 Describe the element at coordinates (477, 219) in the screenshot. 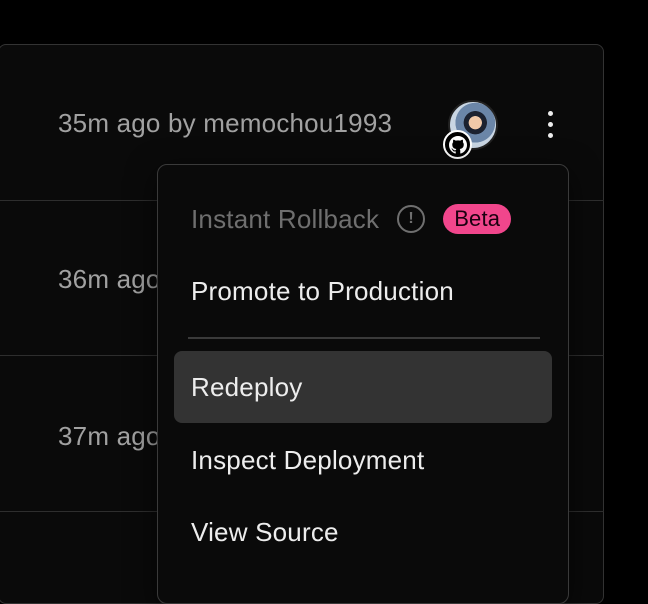

I see `beta-badge: Beta` at that location.